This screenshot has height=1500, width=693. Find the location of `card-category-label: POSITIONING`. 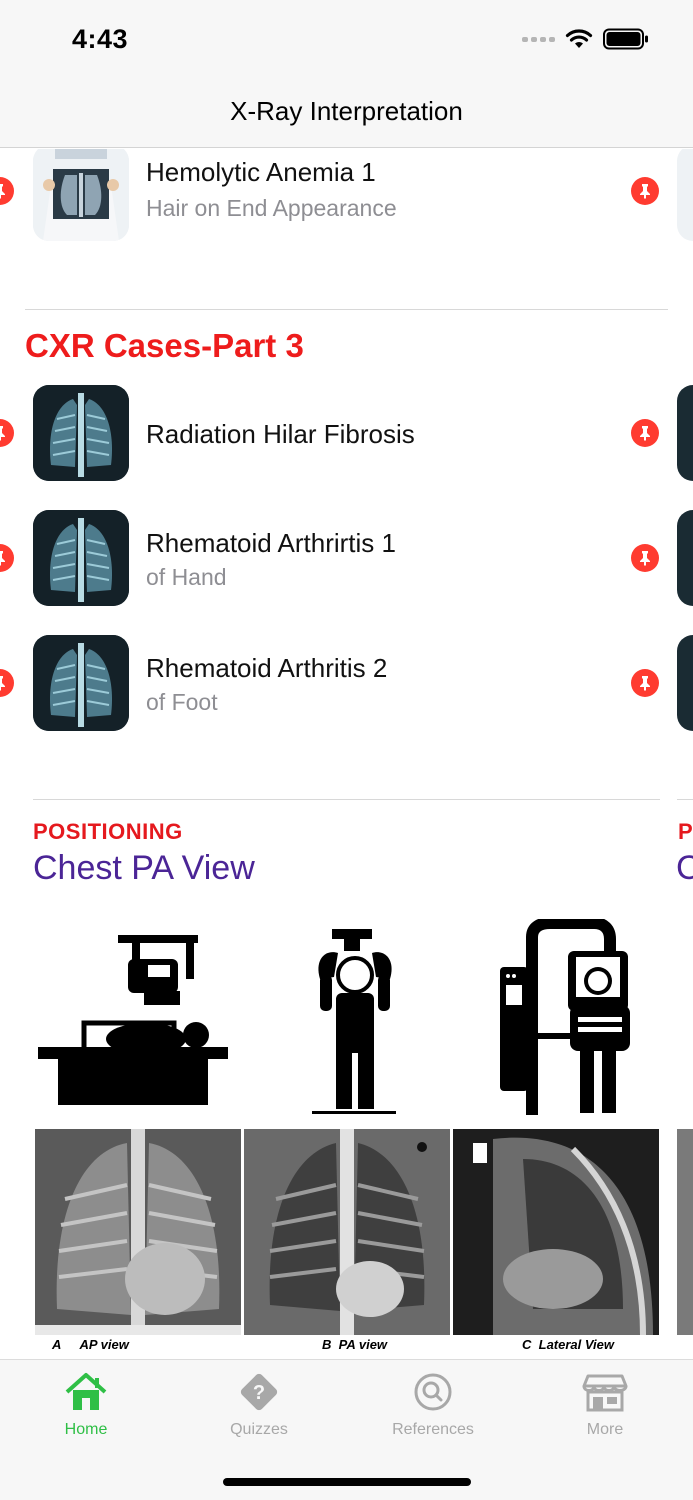

card-category-label: POSITIONING is located at coordinates (108, 831).